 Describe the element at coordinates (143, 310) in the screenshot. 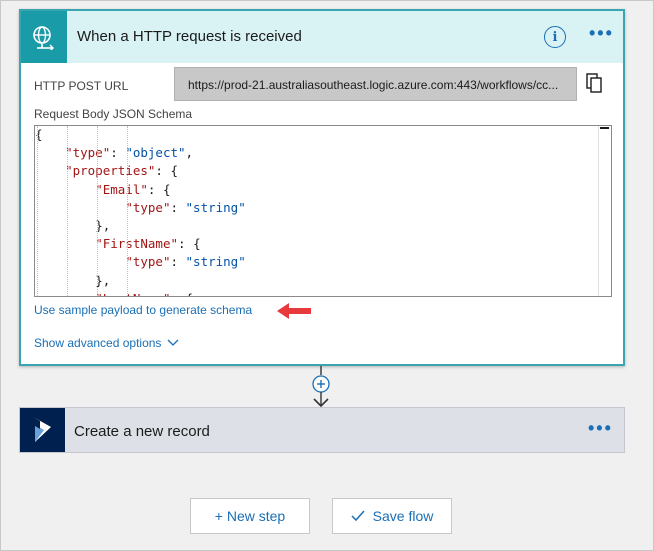

I see `use-sample-payload-link: Use sample payload to generate schema` at that location.